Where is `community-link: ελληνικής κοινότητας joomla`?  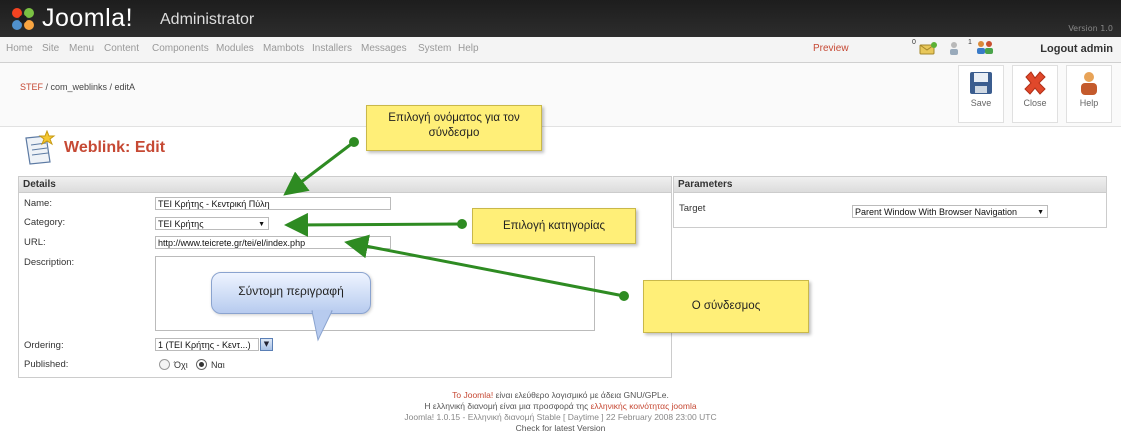 community-link: ελληνικής κοινότητας joomla is located at coordinates (644, 406).